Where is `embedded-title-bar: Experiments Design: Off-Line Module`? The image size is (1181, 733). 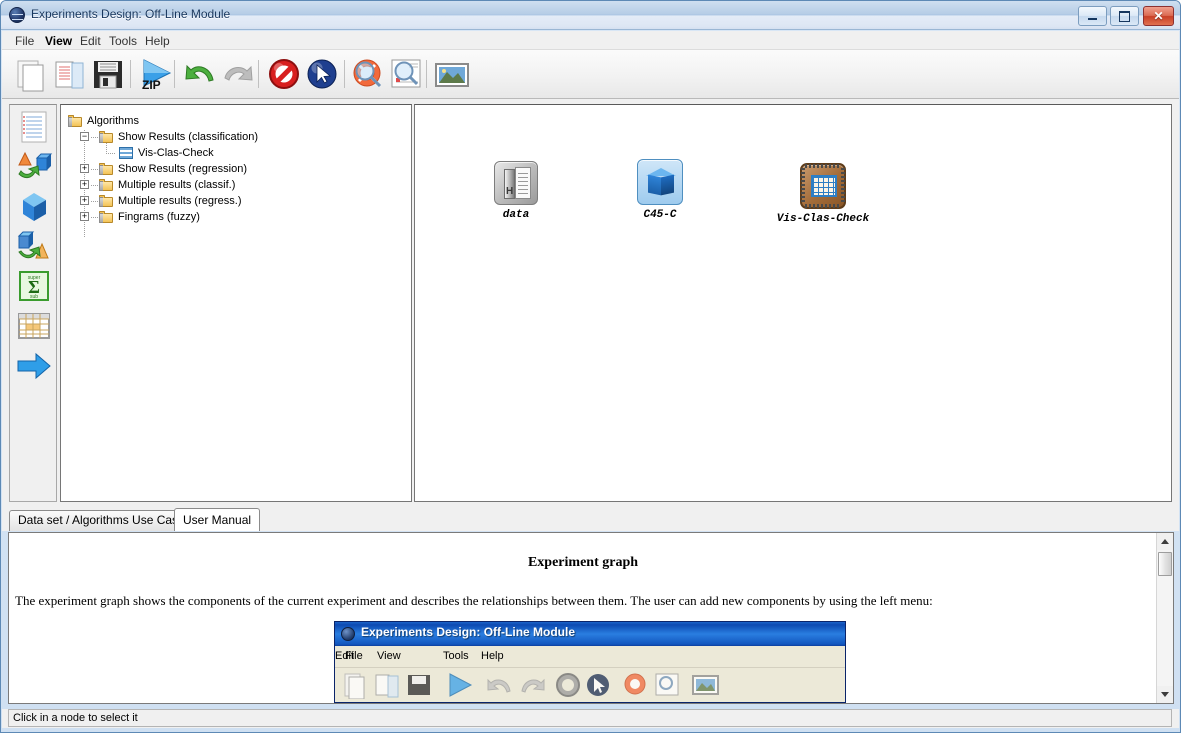
embedded-title-bar: Experiments Design: Off-Line Module is located at coordinates (590, 634).